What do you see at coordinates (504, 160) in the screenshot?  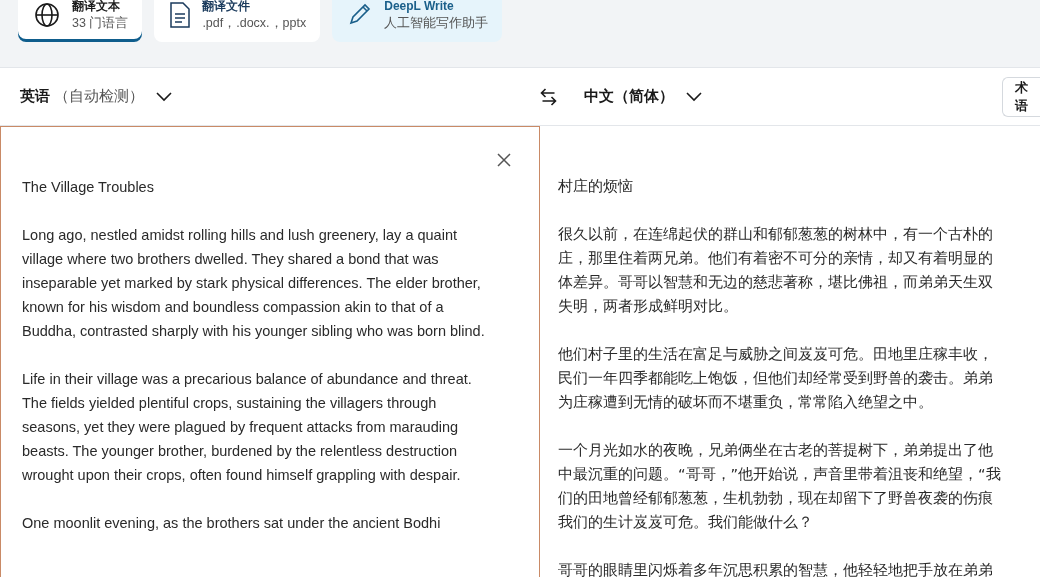 I see `close-icon` at bounding box center [504, 160].